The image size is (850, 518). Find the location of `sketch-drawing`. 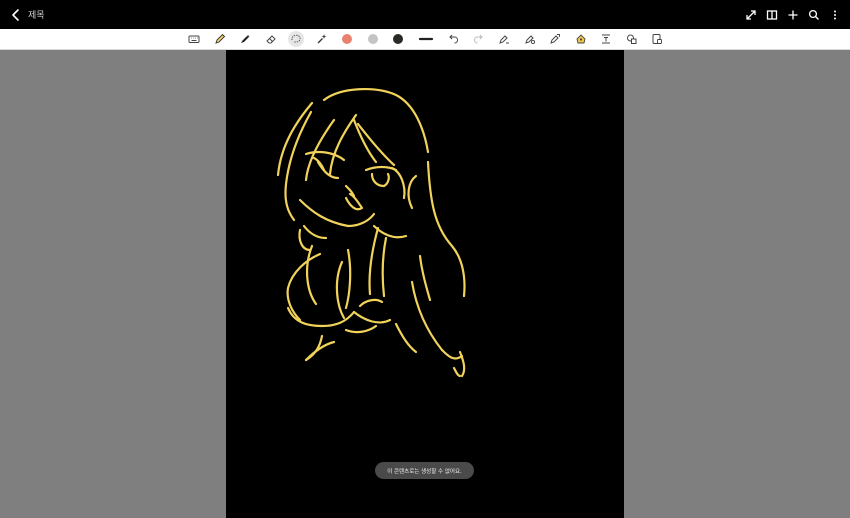

sketch-drawing is located at coordinates (371, 233).